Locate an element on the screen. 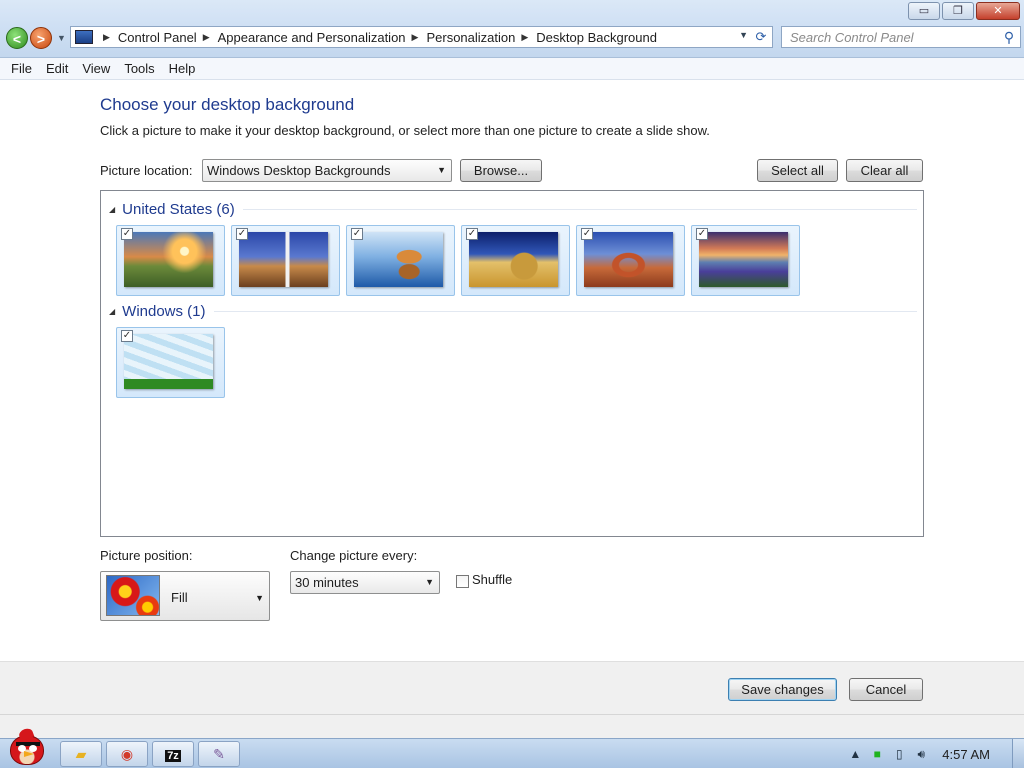  group-header-united-states: ◢ United States (6) is located at coordinates (513, 209).